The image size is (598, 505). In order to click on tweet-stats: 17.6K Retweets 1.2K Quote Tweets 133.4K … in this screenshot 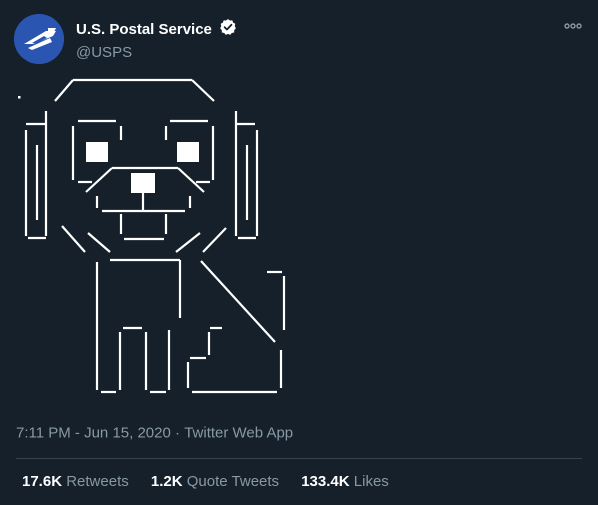, I will do `click(214, 481)`.